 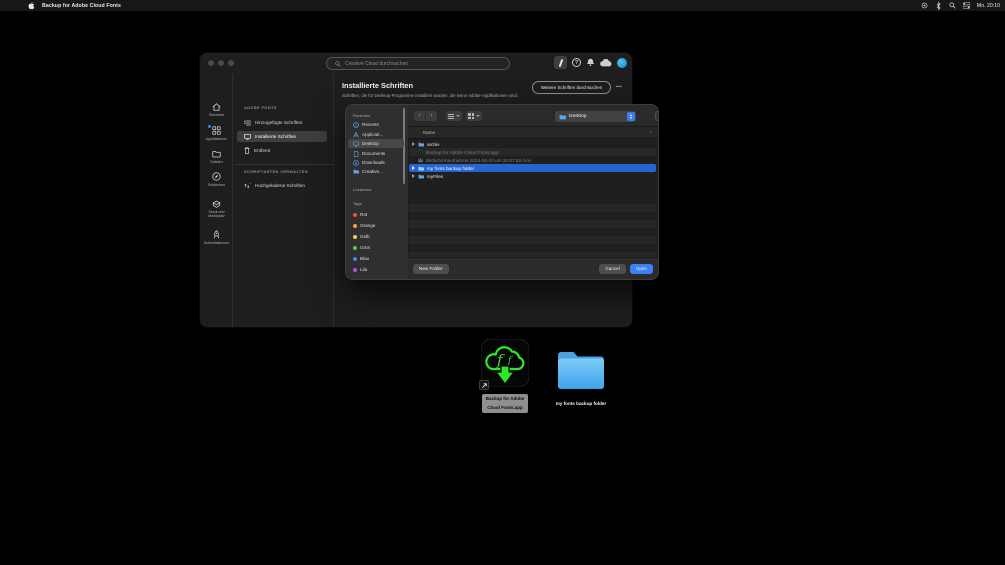 I want to click on more-options-button: •••, so click(x=619, y=86).